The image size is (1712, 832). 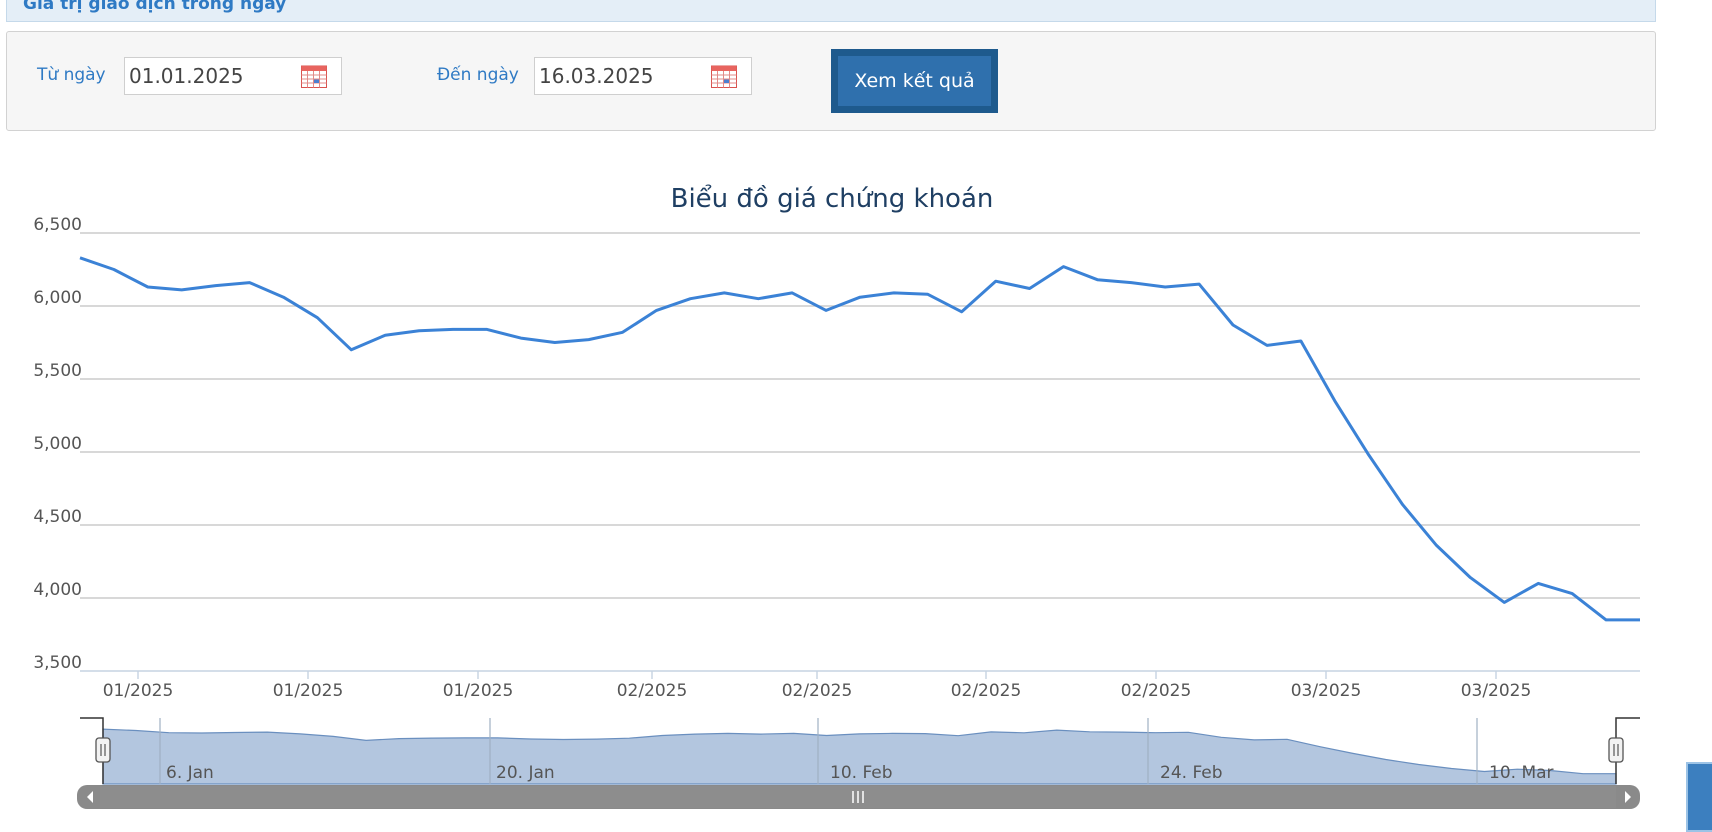 I want to click on y-tick-label: 4,500, so click(x=57, y=517).